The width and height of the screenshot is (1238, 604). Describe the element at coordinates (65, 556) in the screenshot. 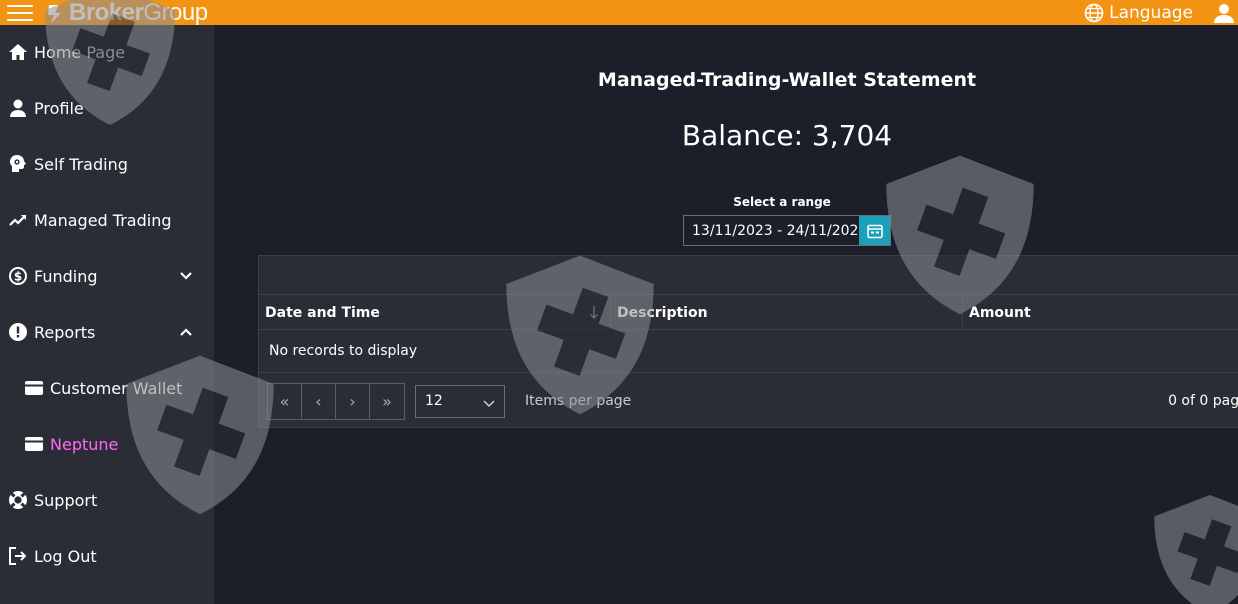

I see `sidebar-item-label: Log Out` at that location.